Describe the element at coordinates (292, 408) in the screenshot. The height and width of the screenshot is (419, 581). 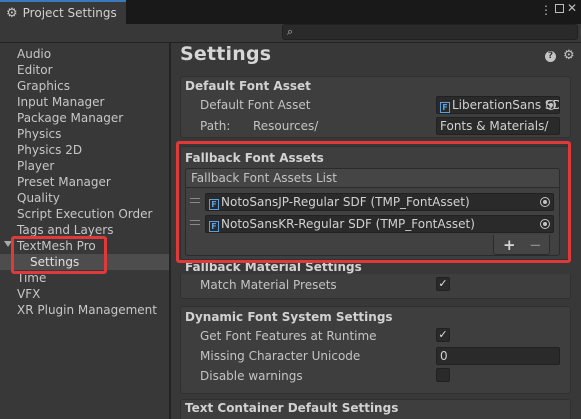
I see `section-header-text-container: Text Container Default Settings` at that location.